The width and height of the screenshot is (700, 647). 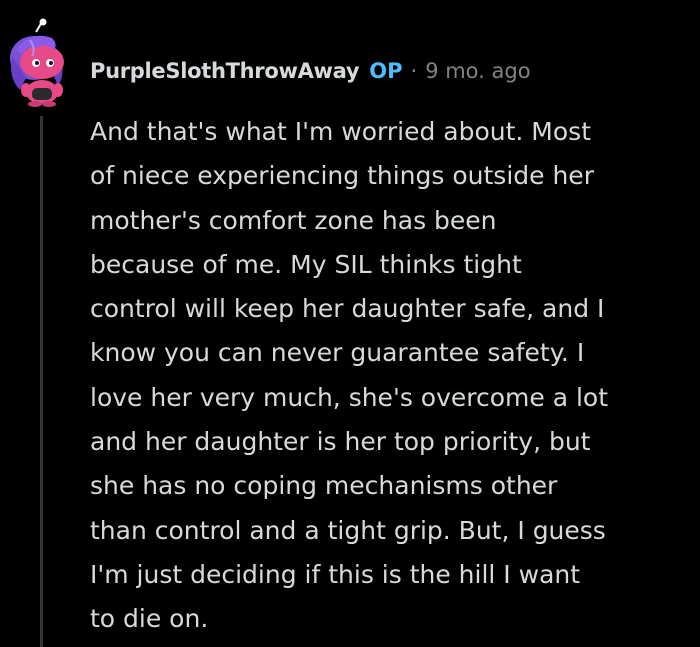 I want to click on snoo-avatar-icon, so click(x=40, y=63).